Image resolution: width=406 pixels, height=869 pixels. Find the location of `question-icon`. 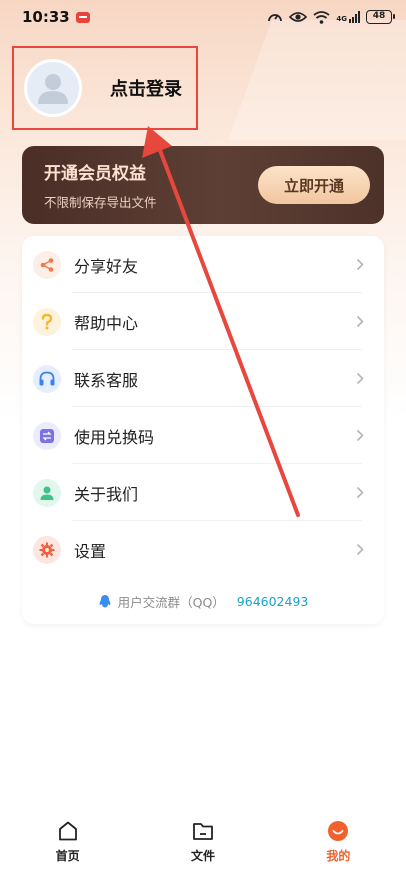

question-icon is located at coordinates (47, 321).